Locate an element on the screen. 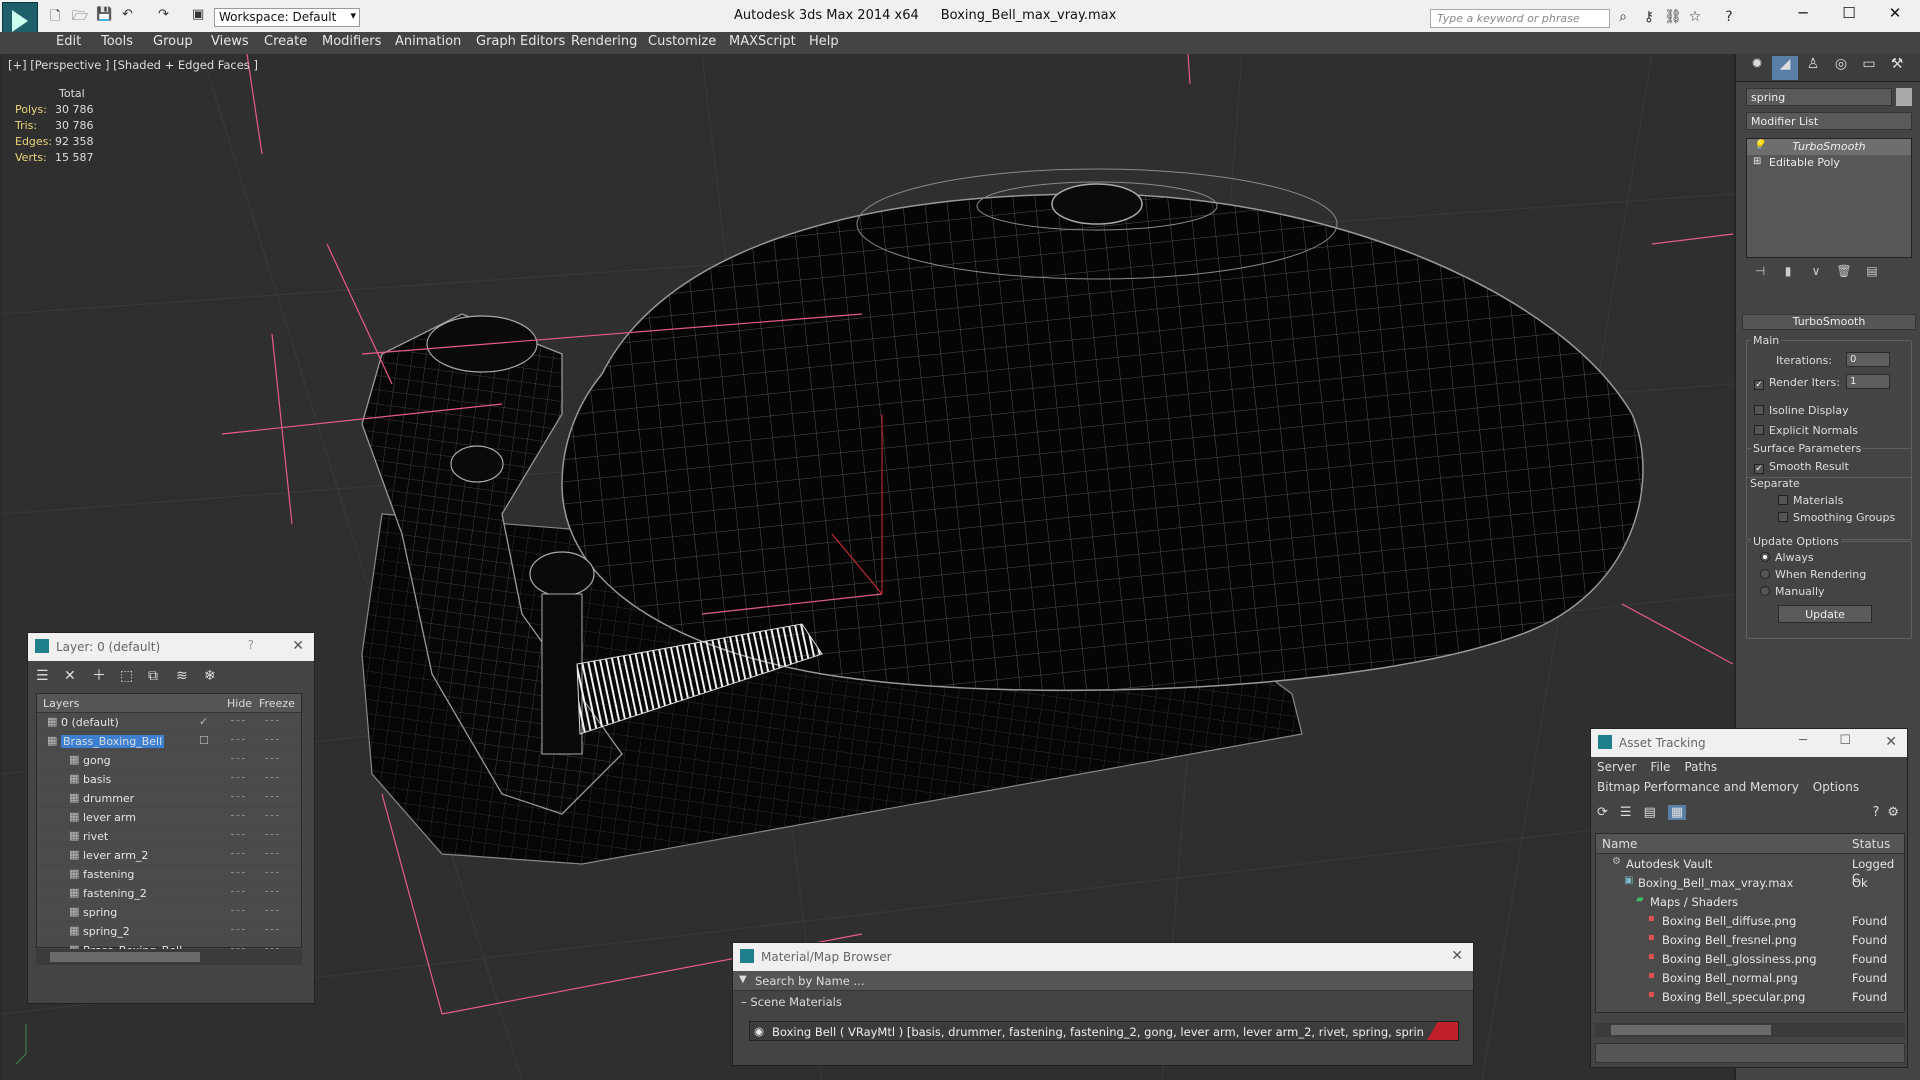  show-end-result-icon: ▮ is located at coordinates (1788, 271).